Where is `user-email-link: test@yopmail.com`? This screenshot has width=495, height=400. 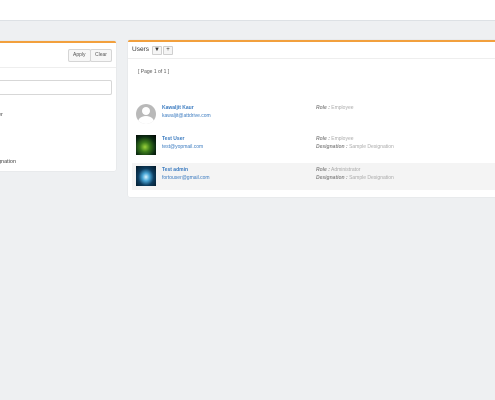 user-email-link: test@yopmail.com is located at coordinates (182, 147).